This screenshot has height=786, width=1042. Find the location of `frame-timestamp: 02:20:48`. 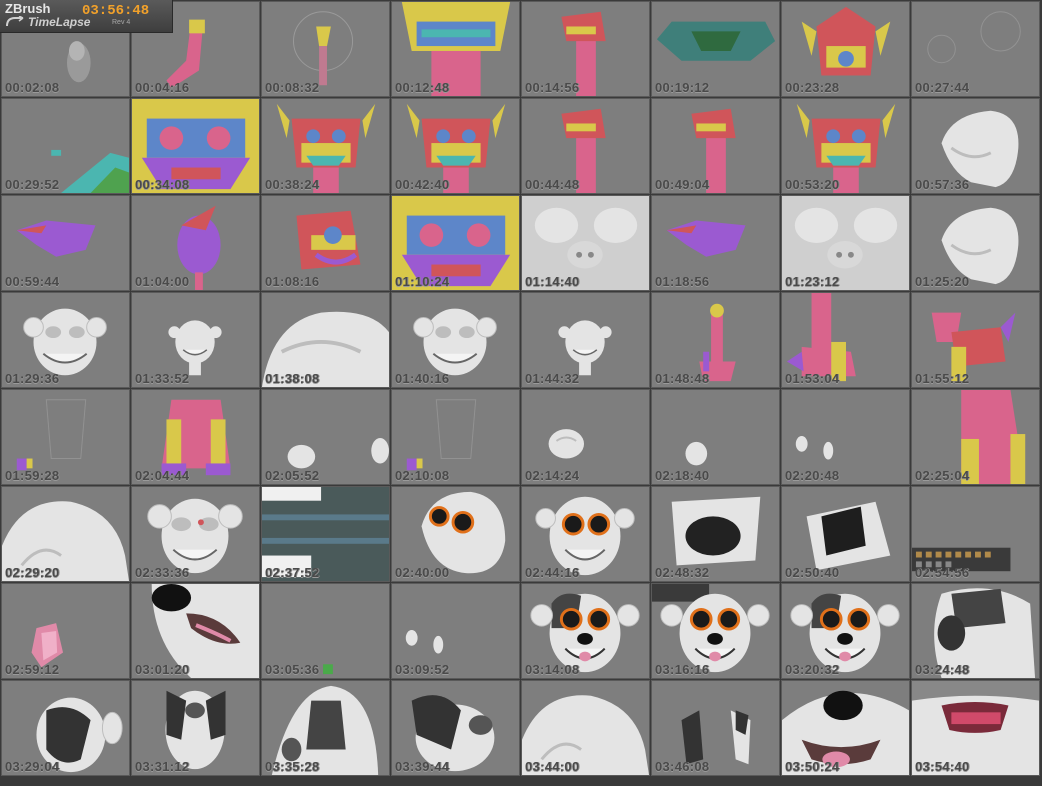

frame-timestamp: 02:20:48 is located at coordinates (812, 475).